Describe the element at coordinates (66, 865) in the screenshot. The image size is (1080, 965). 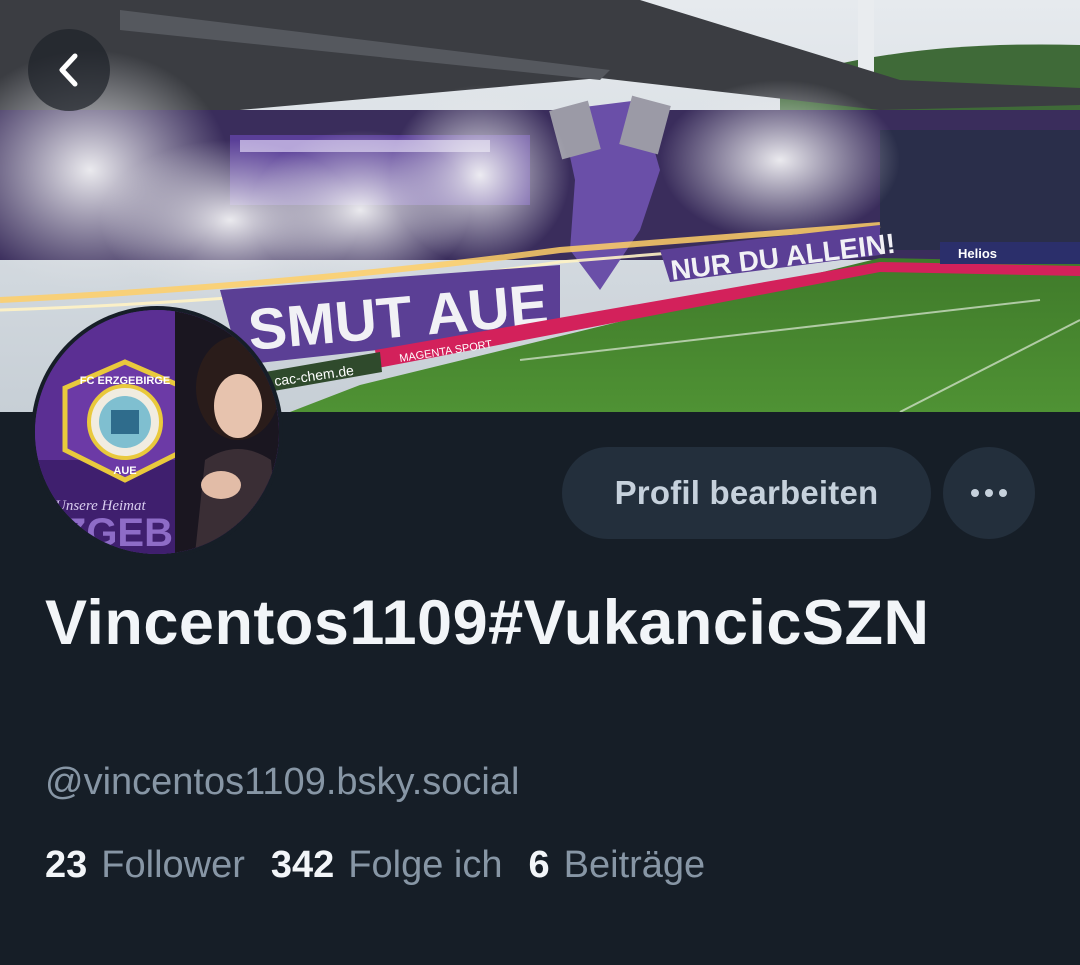
I see `followers-count: 23` at that location.